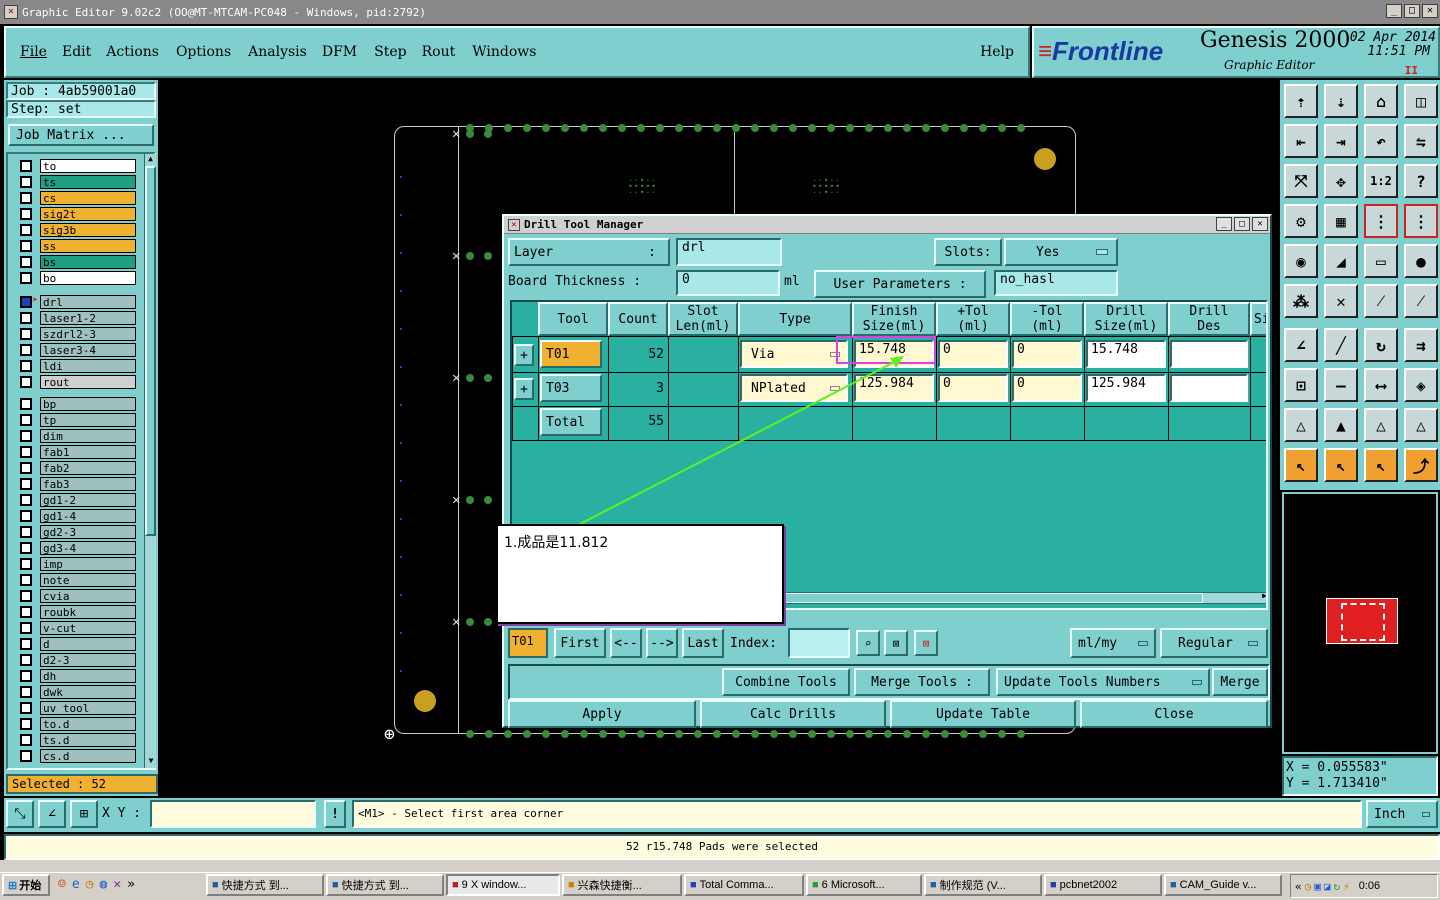 The height and width of the screenshot is (900, 1440). I want to click on tray-app-icon: ◪, so click(1327, 886).